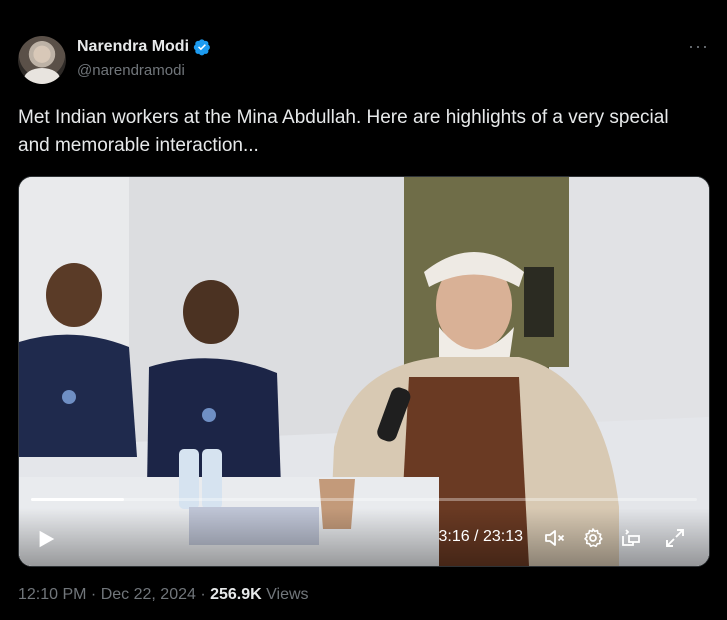 The image size is (727, 620). I want to click on author-handle: @narendramodi, so click(131, 70).